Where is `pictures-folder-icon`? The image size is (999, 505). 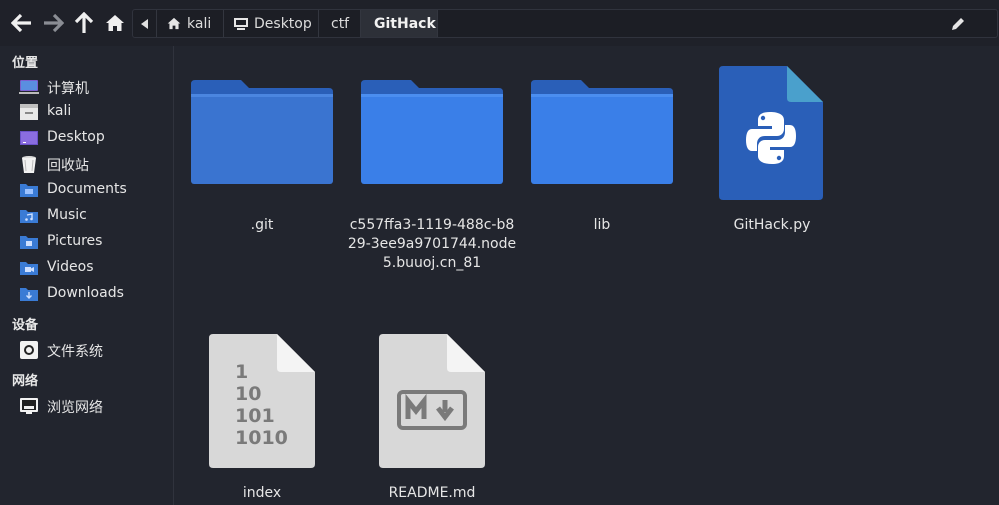 pictures-folder-icon is located at coordinates (29, 242).